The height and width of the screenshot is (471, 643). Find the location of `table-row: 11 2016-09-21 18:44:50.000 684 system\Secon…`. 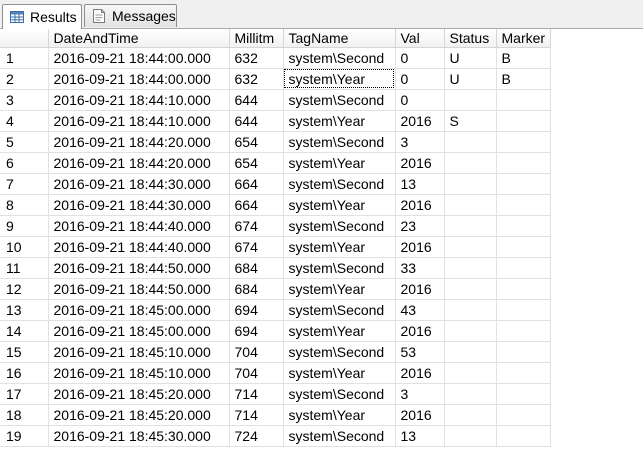

table-row: 11 2016-09-21 18:44:50.000 684 system\Secon… is located at coordinates (275, 268).